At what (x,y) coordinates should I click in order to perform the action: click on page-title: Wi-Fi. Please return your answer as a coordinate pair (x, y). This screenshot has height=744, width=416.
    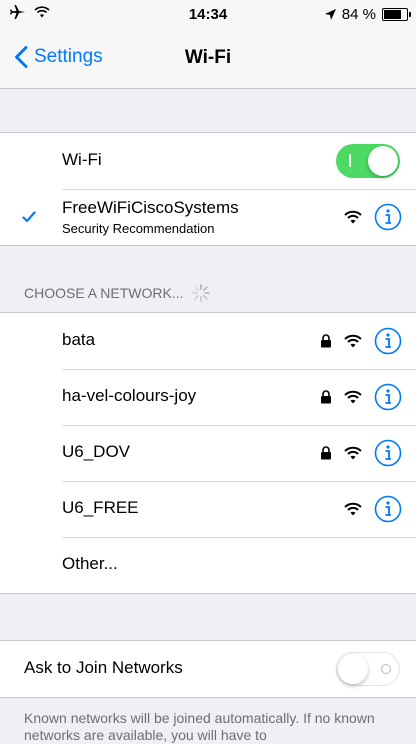
    Looking at the image, I should click on (208, 57).